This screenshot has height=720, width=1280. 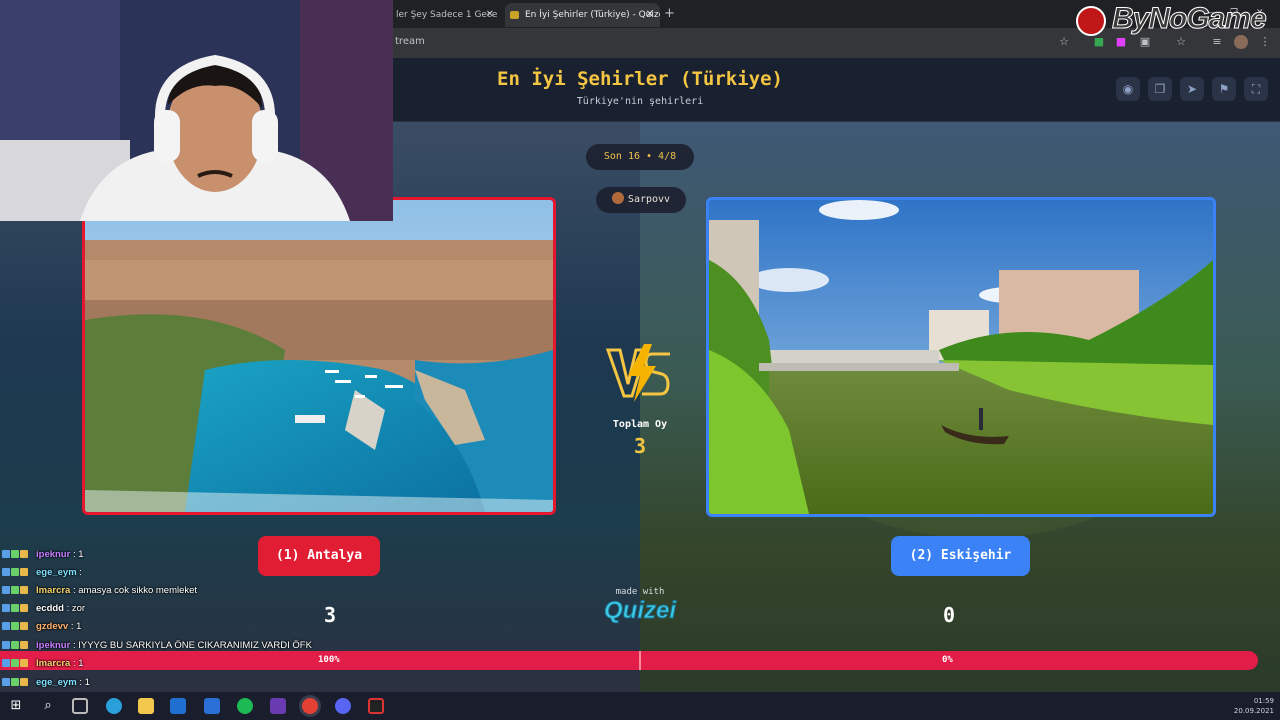 I want to click on vs-icon, so click(x=638, y=373).